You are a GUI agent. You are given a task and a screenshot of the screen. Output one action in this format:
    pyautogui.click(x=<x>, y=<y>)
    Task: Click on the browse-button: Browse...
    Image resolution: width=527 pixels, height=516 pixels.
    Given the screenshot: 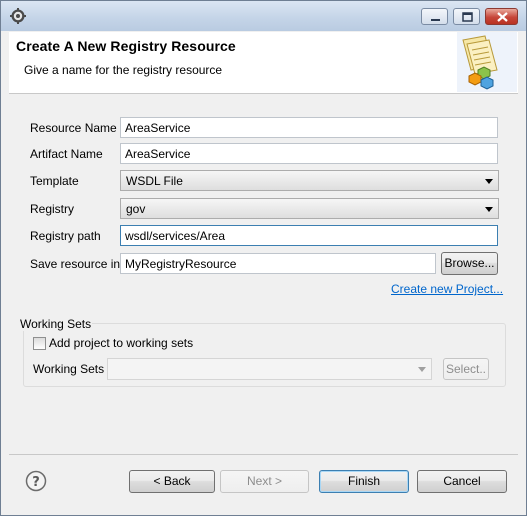 What is the action you would take?
    pyautogui.click(x=469, y=263)
    